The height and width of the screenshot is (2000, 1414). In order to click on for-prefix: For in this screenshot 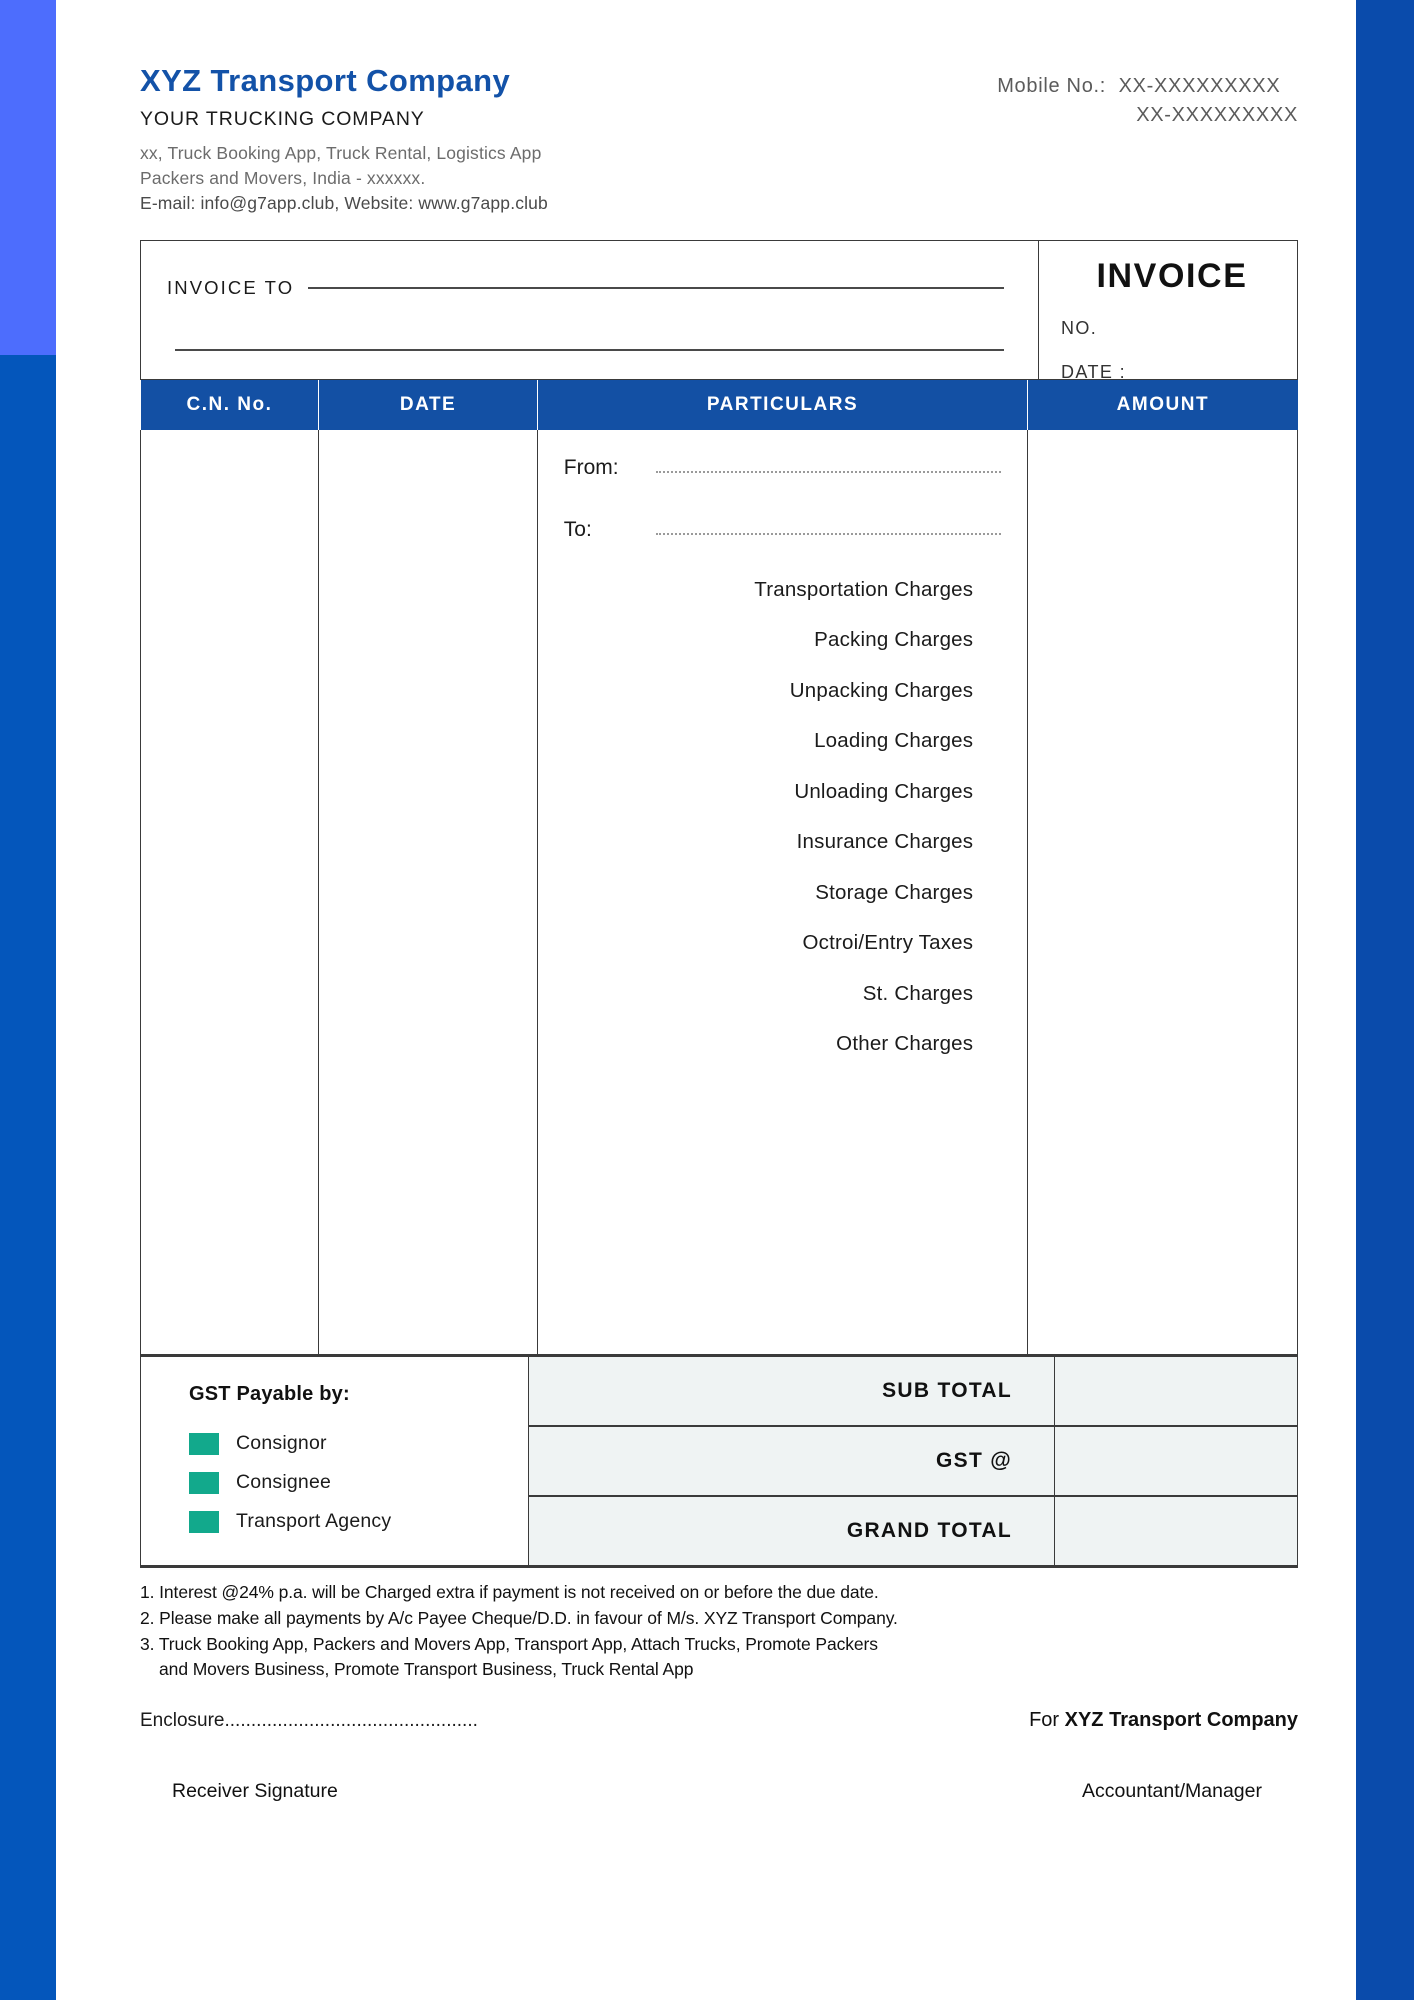, I will do `click(1047, 1720)`.